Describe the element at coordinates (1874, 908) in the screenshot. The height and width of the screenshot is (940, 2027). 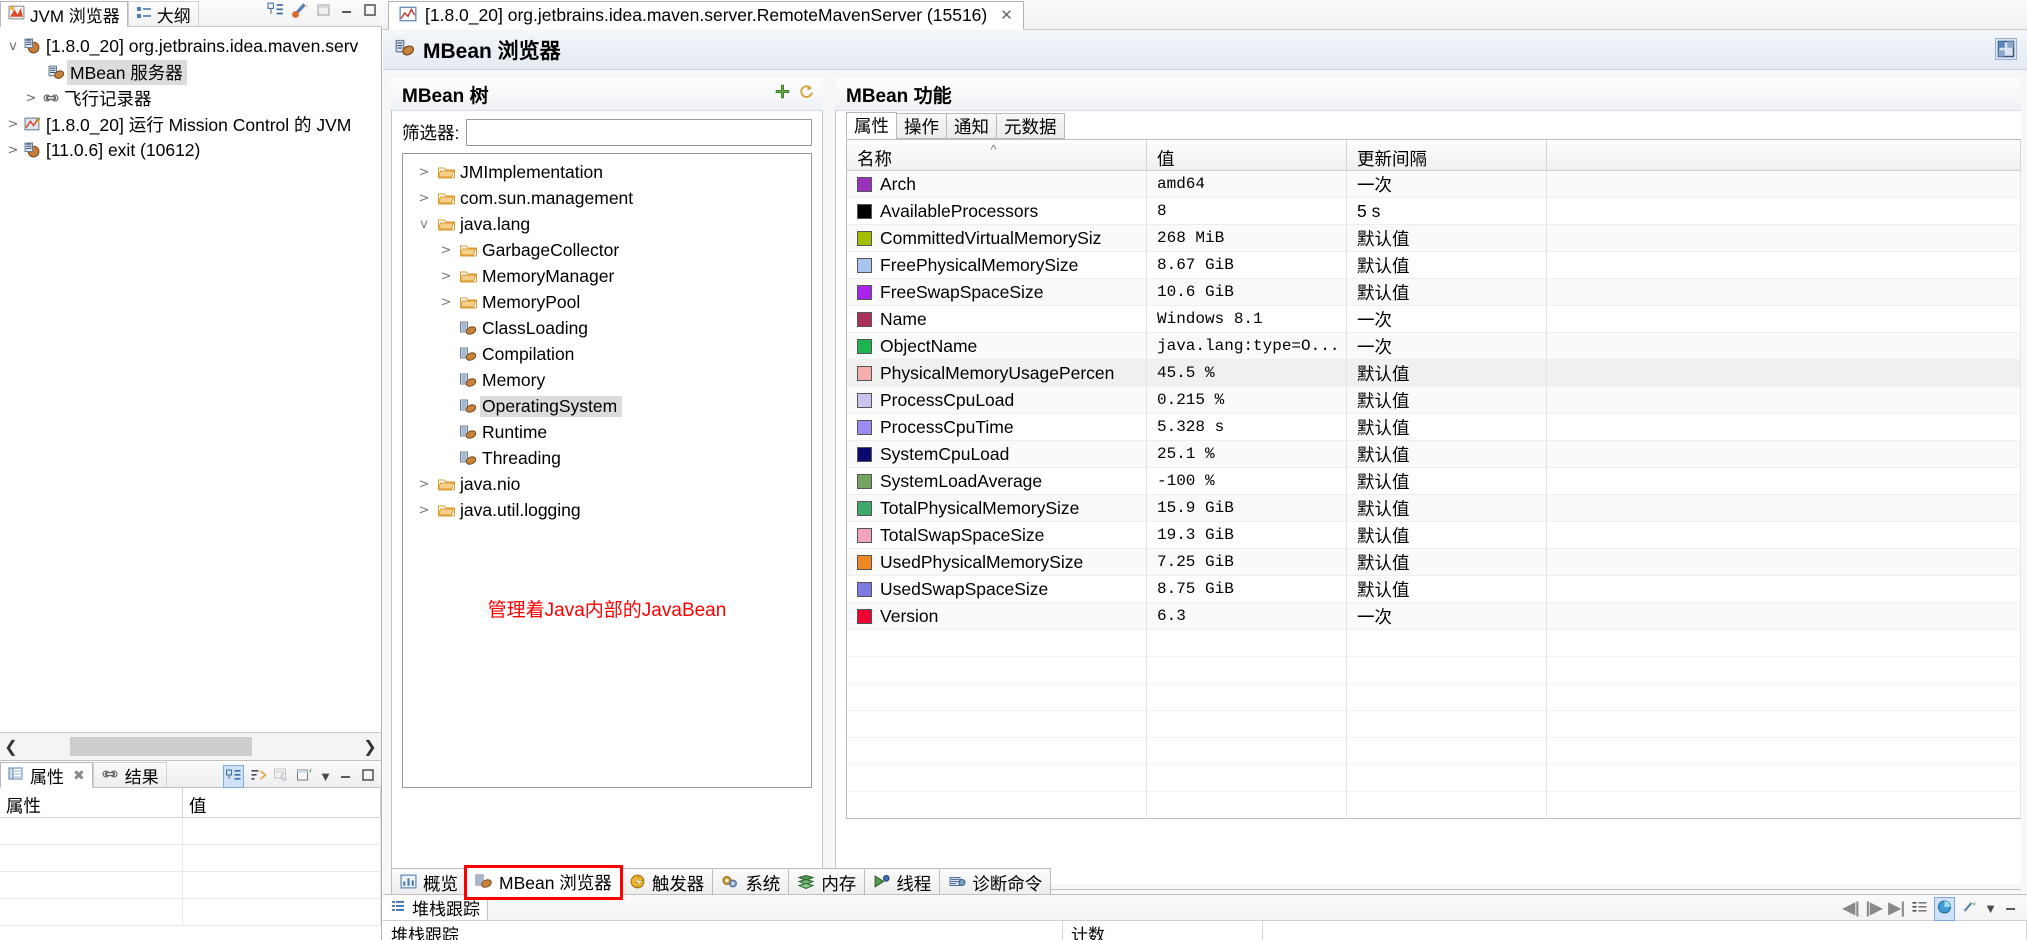
I see `next-frame-icon: |▶` at that location.